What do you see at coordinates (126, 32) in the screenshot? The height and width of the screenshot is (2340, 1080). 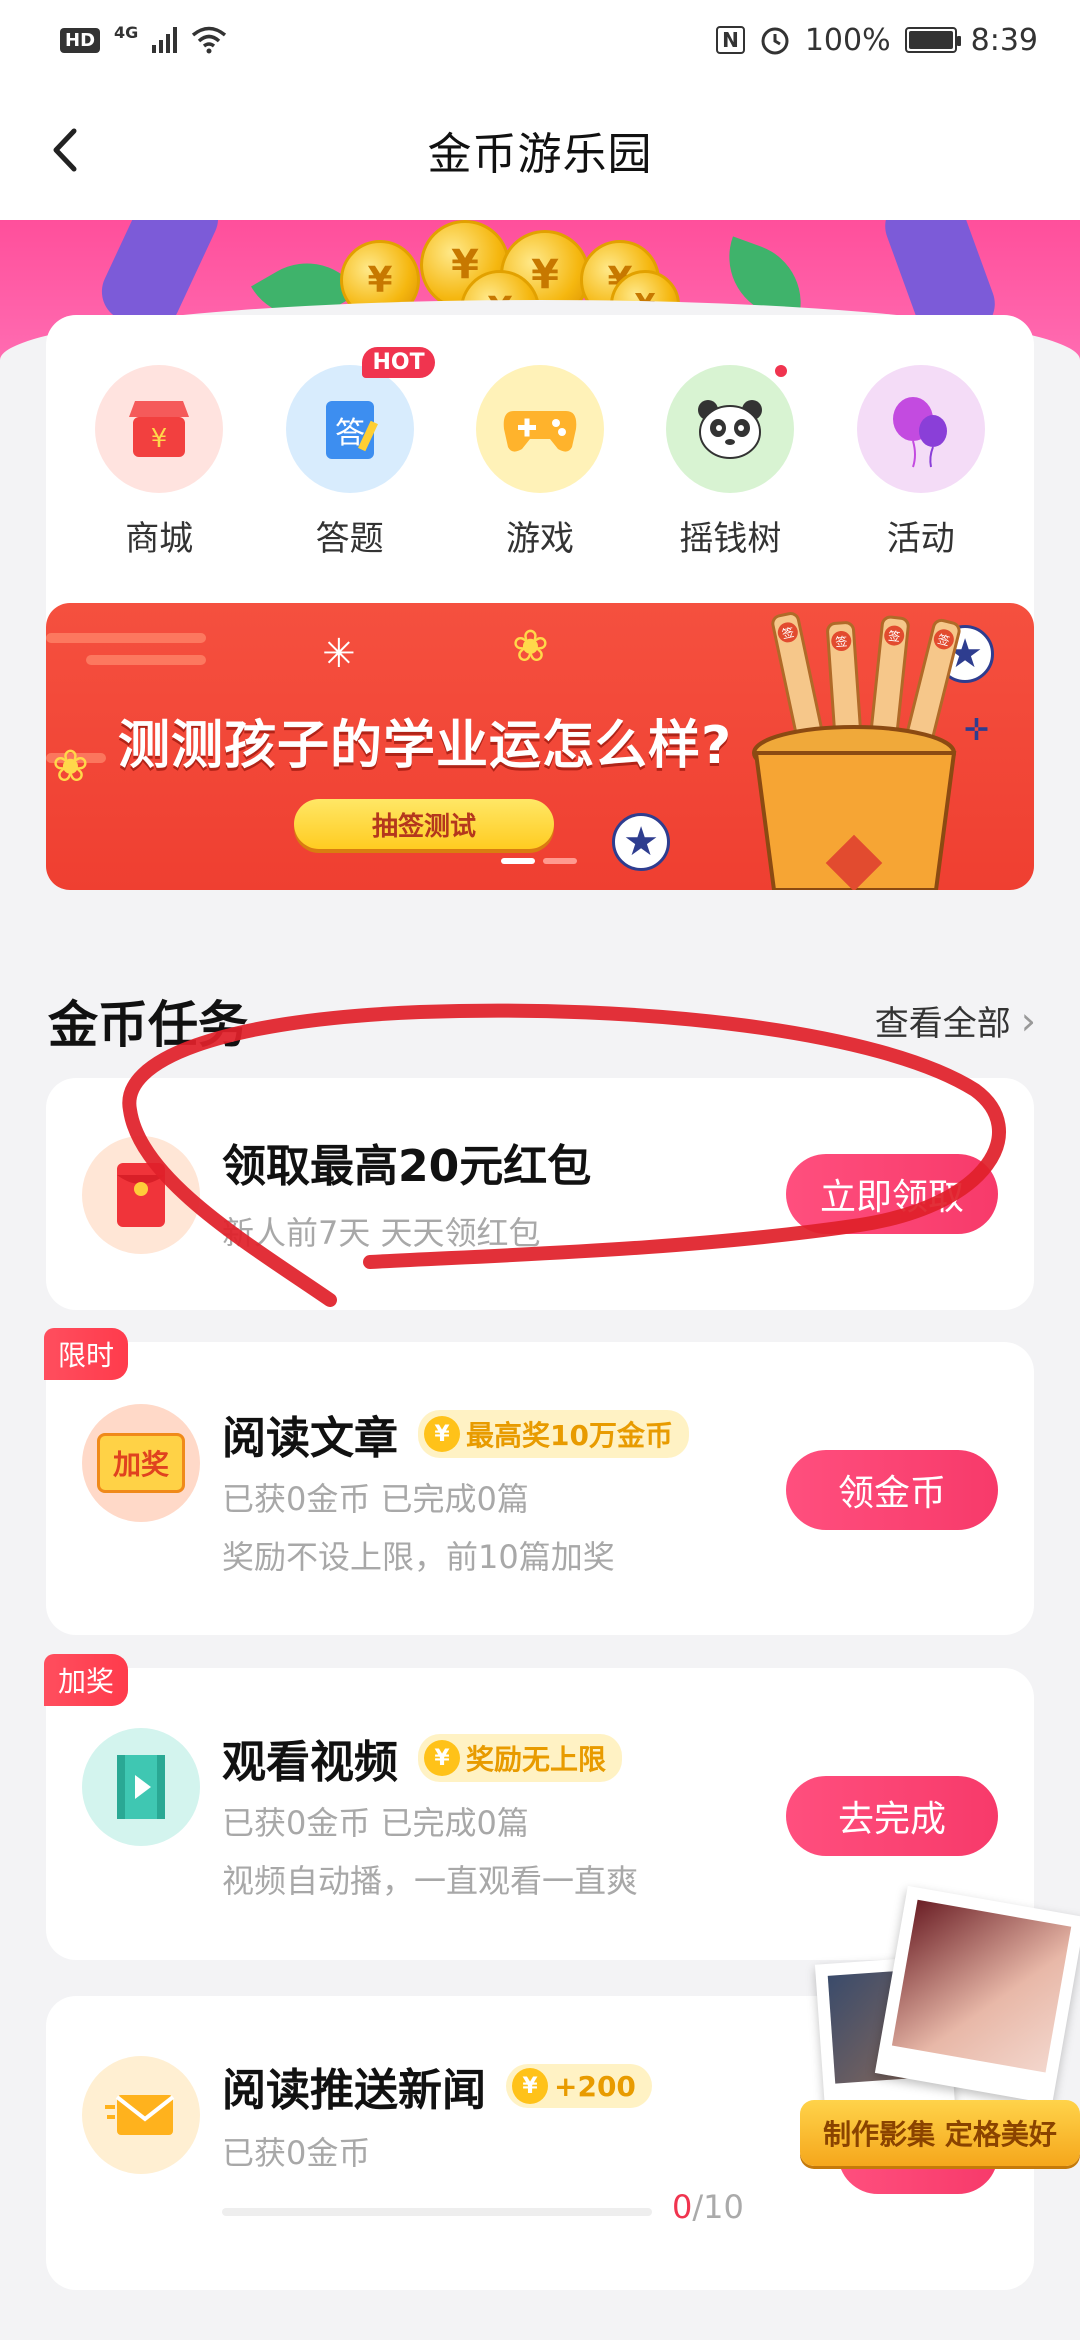 I see `network-type: 4G` at bounding box center [126, 32].